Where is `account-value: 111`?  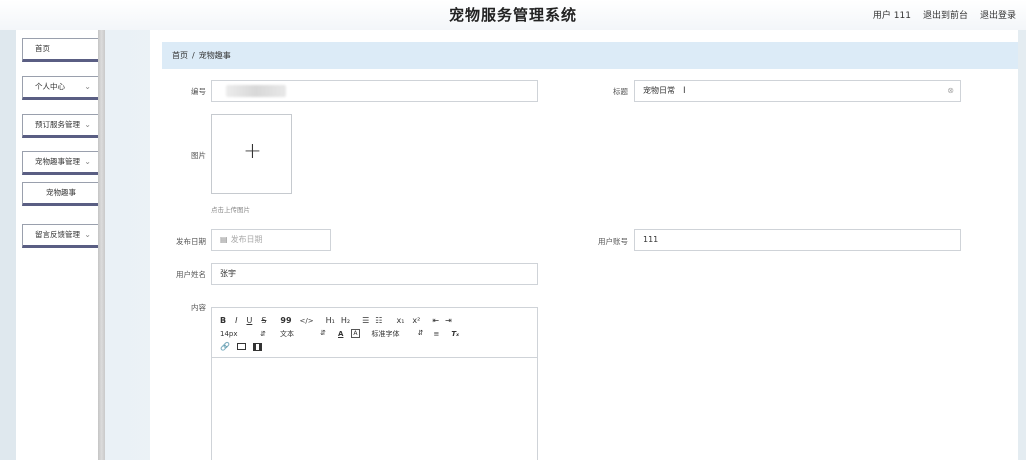
account-value: 111 is located at coordinates (651, 239).